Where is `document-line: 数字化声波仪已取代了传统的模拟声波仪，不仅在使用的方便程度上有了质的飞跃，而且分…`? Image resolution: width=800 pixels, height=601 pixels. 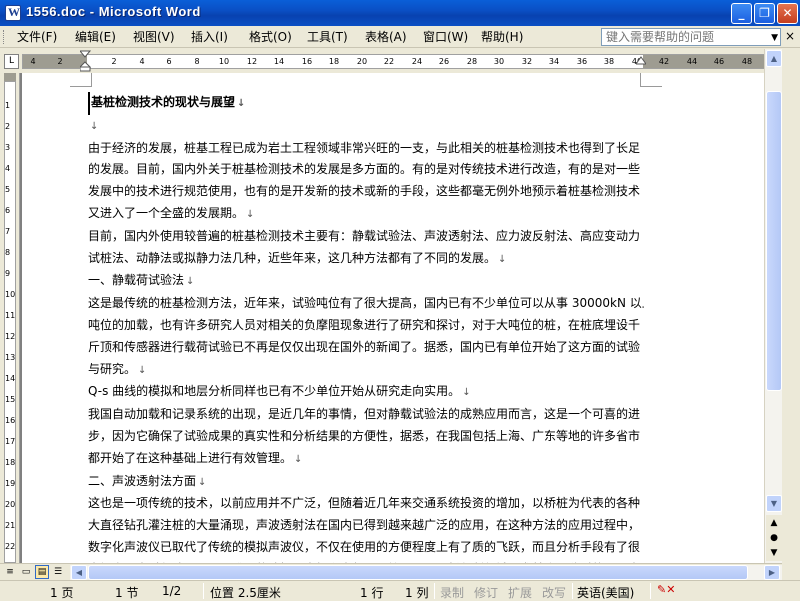 document-line: 数字化声波仪已取代了传统的模拟声波仪，不仅在使用的方便程度上有了质的飞跃，而且分… is located at coordinates (366, 548).